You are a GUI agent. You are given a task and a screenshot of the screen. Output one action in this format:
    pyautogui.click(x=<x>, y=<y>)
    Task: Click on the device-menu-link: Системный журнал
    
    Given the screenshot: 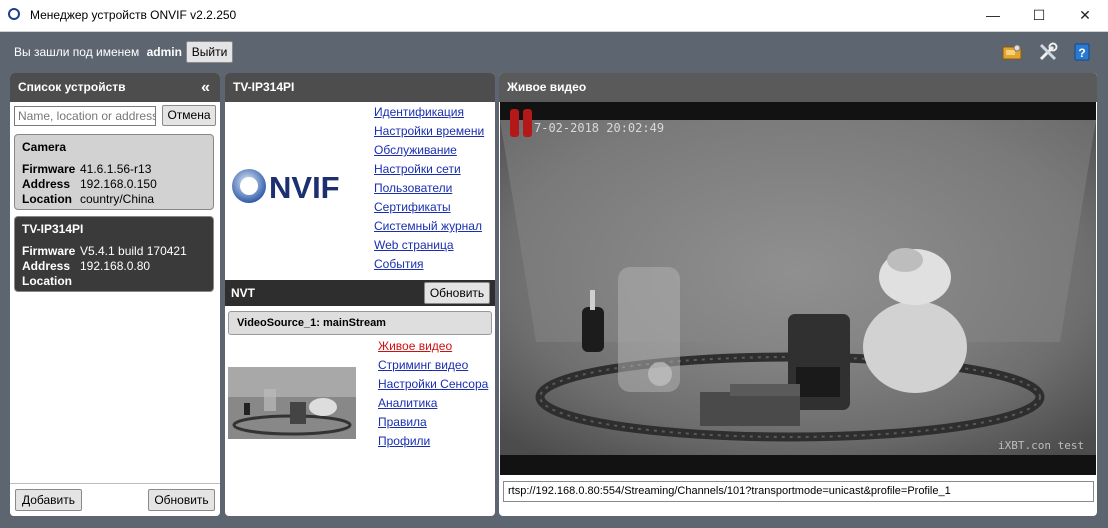 What is the action you would take?
    pyautogui.click(x=428, y=226)
    